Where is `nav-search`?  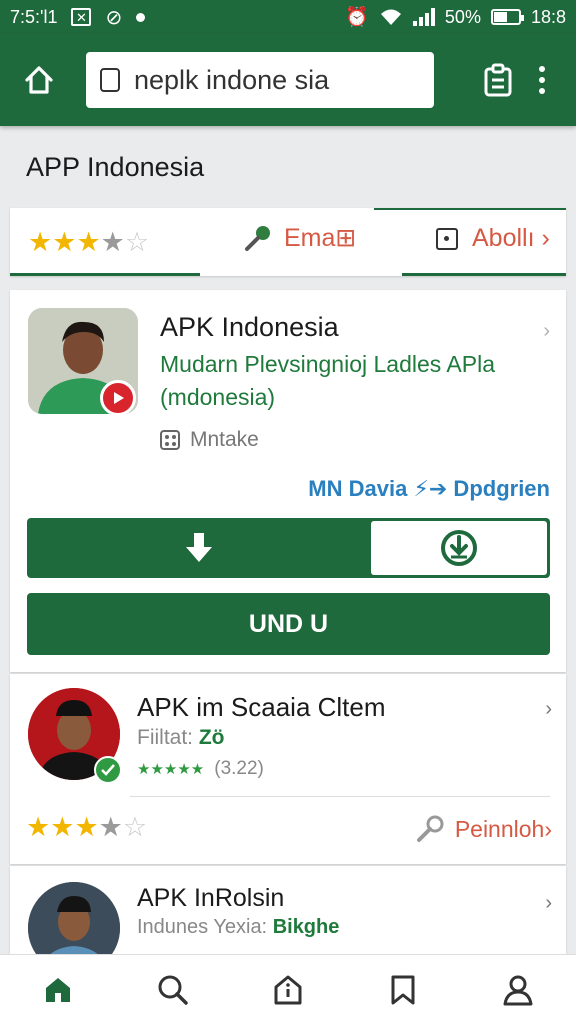 nav-search is located at coordinates (173, 990).